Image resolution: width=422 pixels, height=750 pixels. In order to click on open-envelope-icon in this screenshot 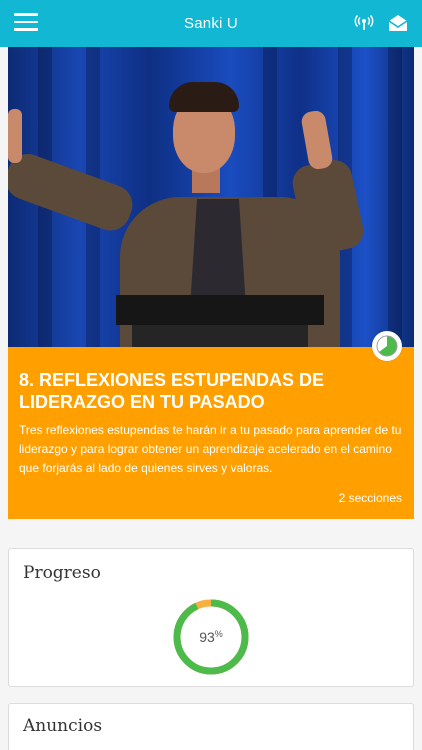, I will do `click(398, 23)`.